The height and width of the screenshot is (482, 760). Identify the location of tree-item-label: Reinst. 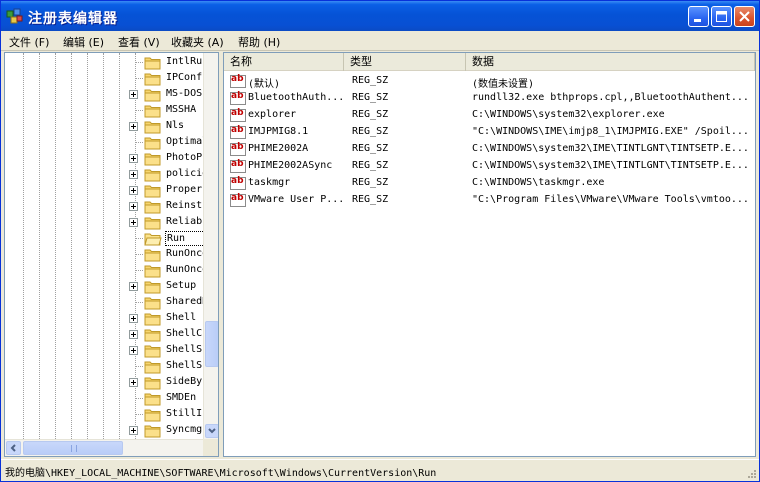
(184, 205).